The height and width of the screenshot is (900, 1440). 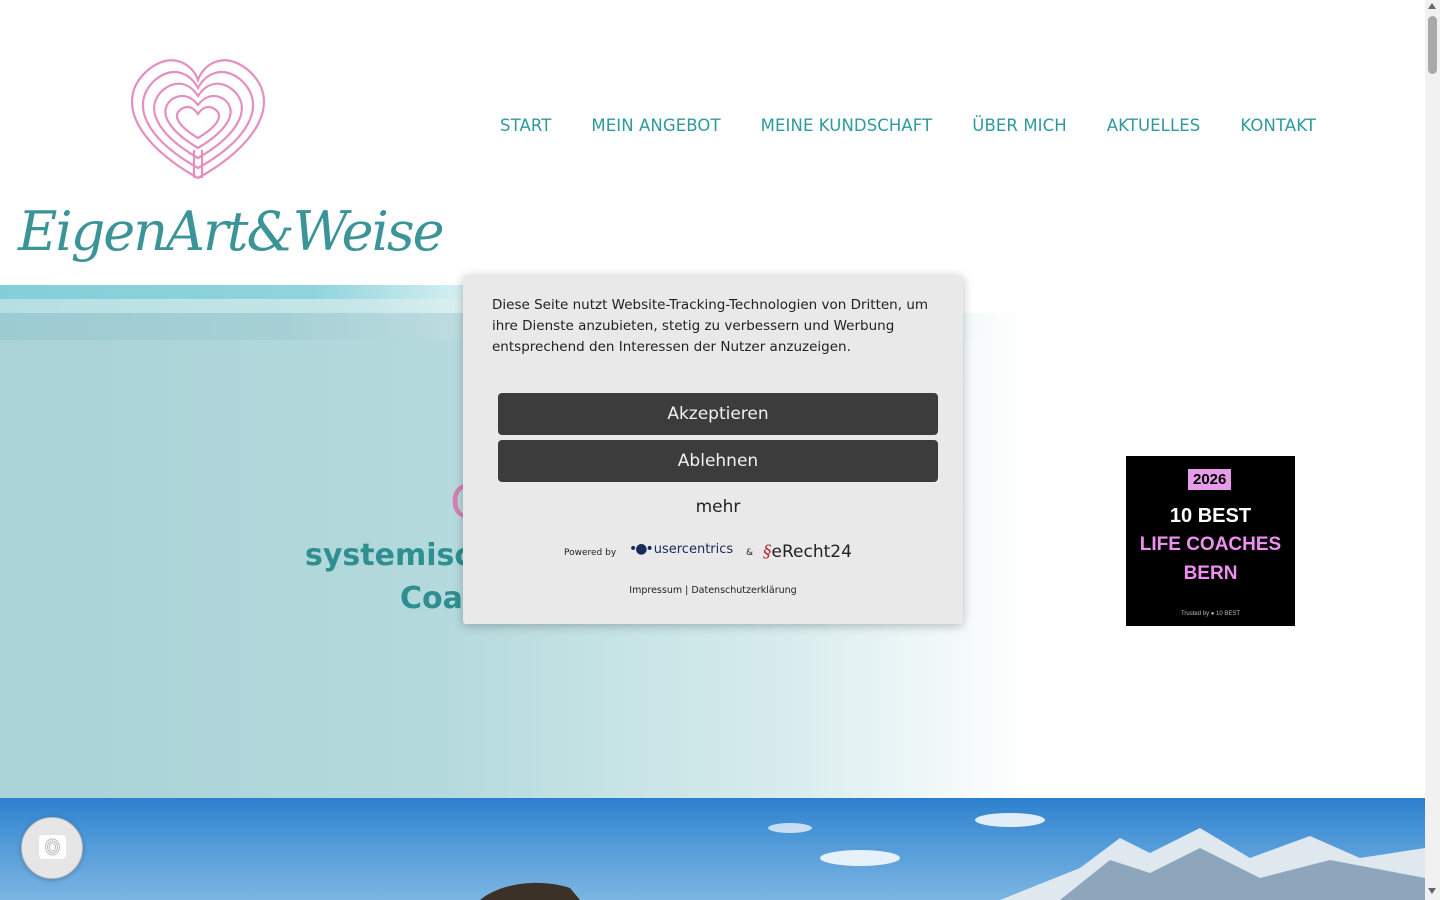 I want to click on privacy-settings-button, so click(x=52, y=848).